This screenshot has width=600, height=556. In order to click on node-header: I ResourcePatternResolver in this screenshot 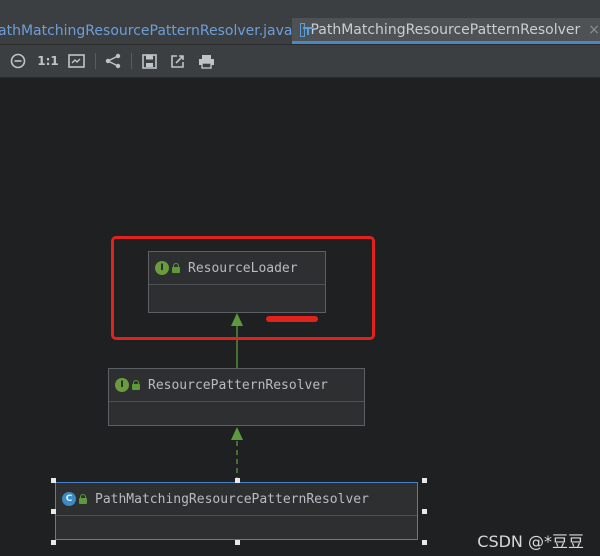, I will do `click(236, 385)`.